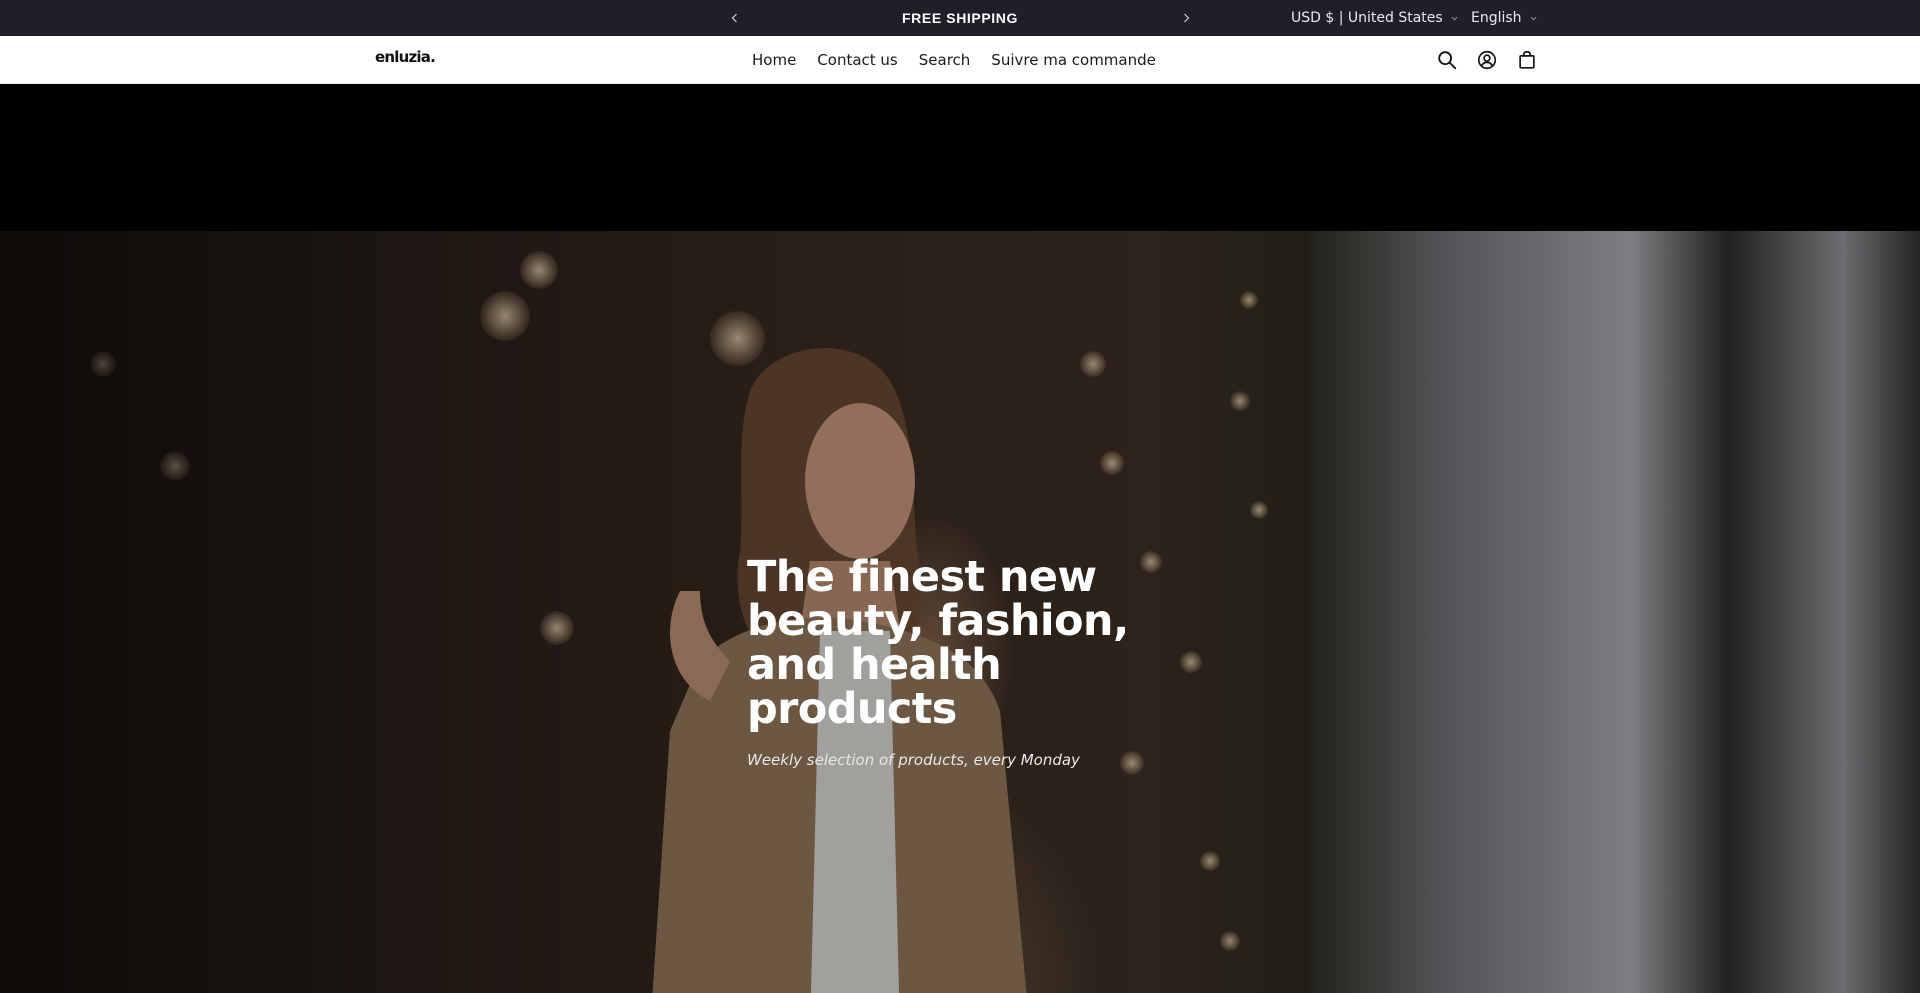 The image size is (1920, 993). I want to click on cart-icon, so click(1527, 59).